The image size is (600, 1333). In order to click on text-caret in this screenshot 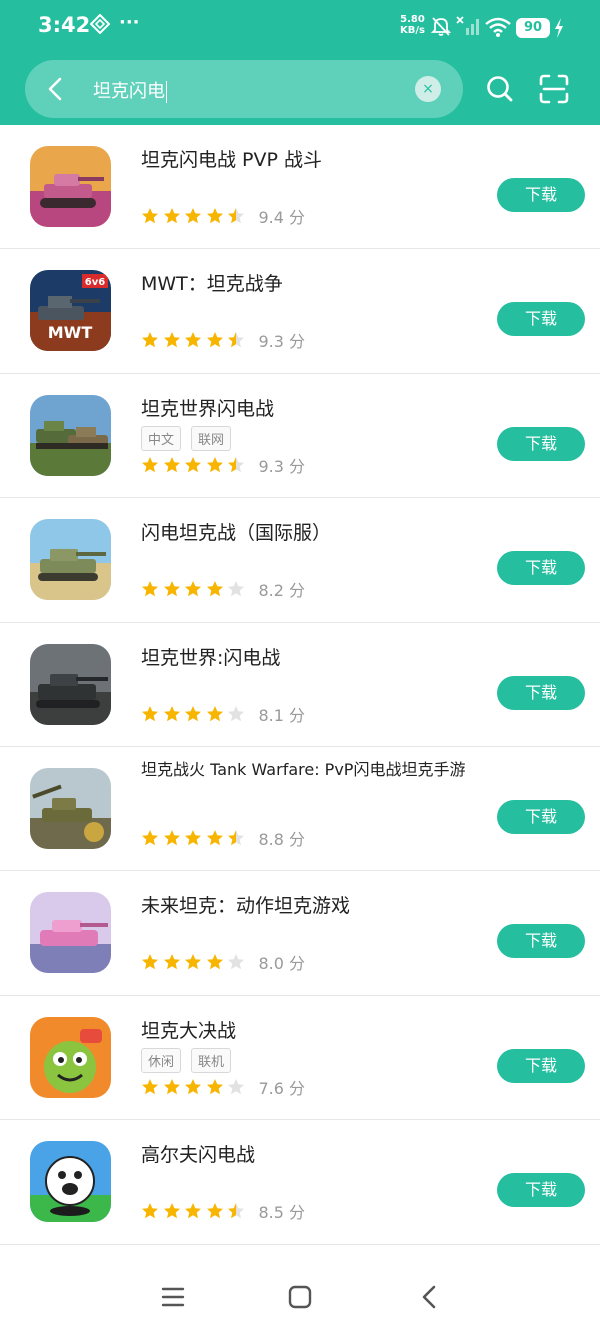, I will do `click(166, 92)`.